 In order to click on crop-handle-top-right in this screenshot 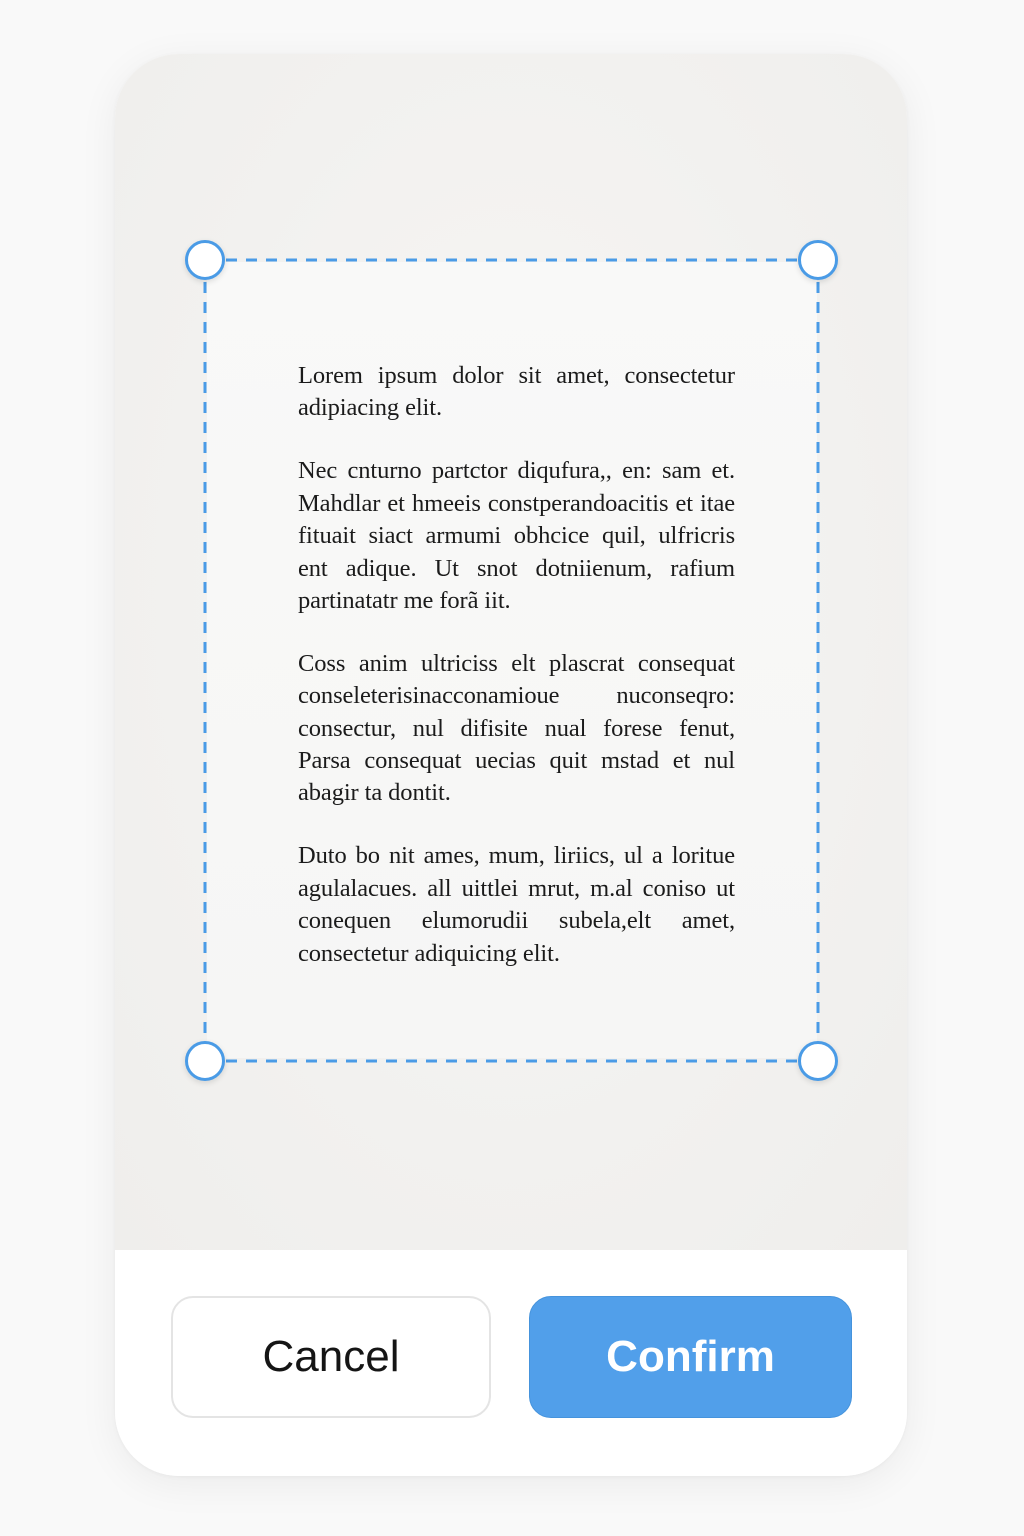, I will do `click(818, 260)`.